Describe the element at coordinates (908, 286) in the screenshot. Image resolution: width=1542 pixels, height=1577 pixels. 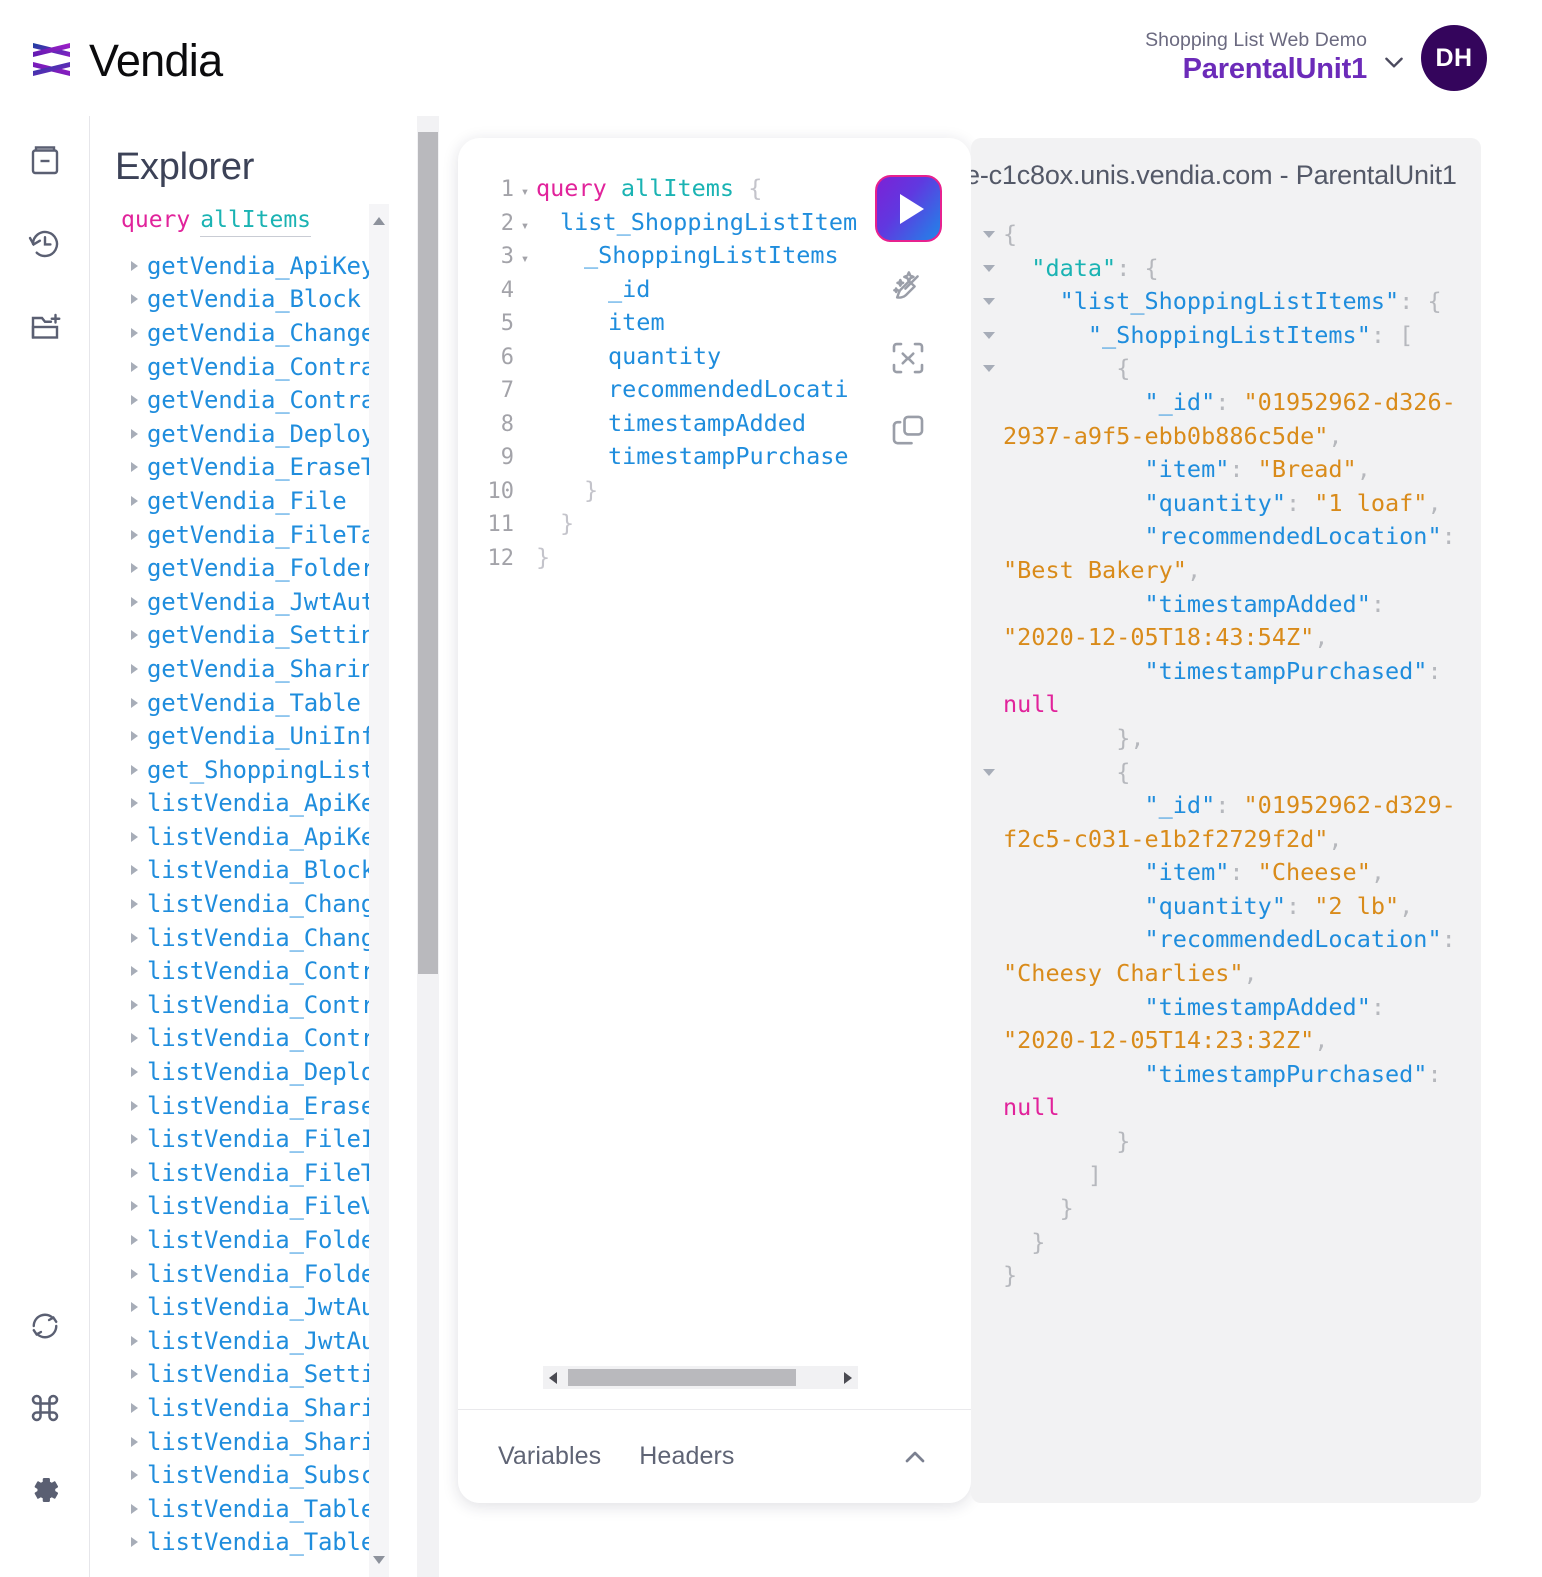
I see `prettify-broom-sparkle-icon` at that location.